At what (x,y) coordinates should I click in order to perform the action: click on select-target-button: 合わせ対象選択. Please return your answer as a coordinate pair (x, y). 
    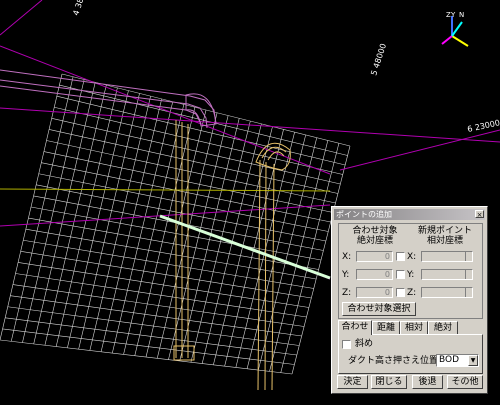
    Looking at the image, I should click on (379, 309).